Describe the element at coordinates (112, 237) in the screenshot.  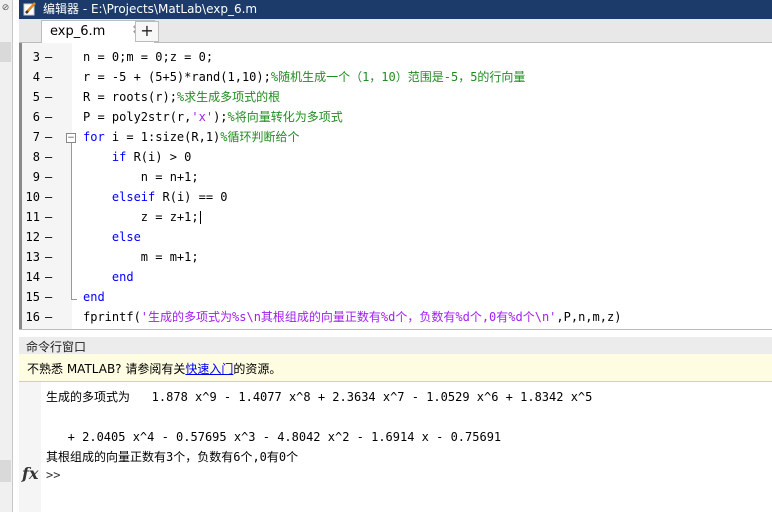
I see `code-text: else` at that location.